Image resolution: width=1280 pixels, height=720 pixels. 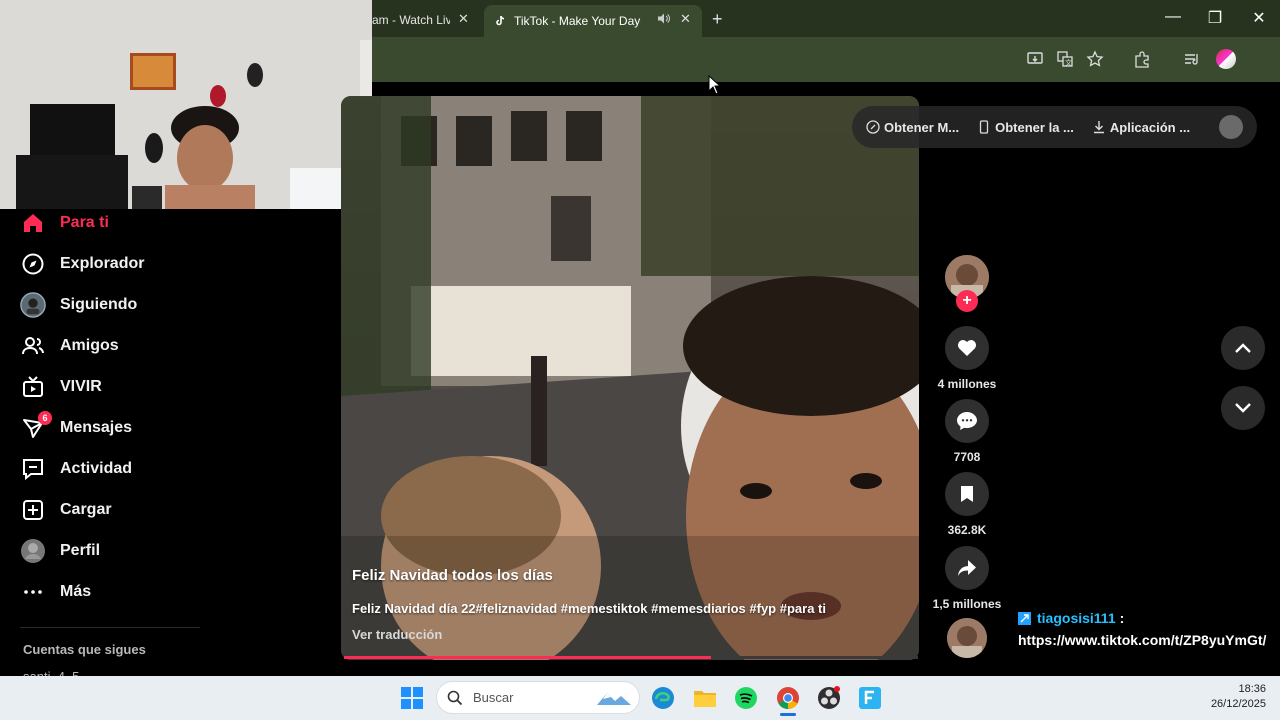 What do you see at coordinates (76, 591) in the screenshot?
I see `sidebar-item-label: Más` at bounding box center [76, 591].